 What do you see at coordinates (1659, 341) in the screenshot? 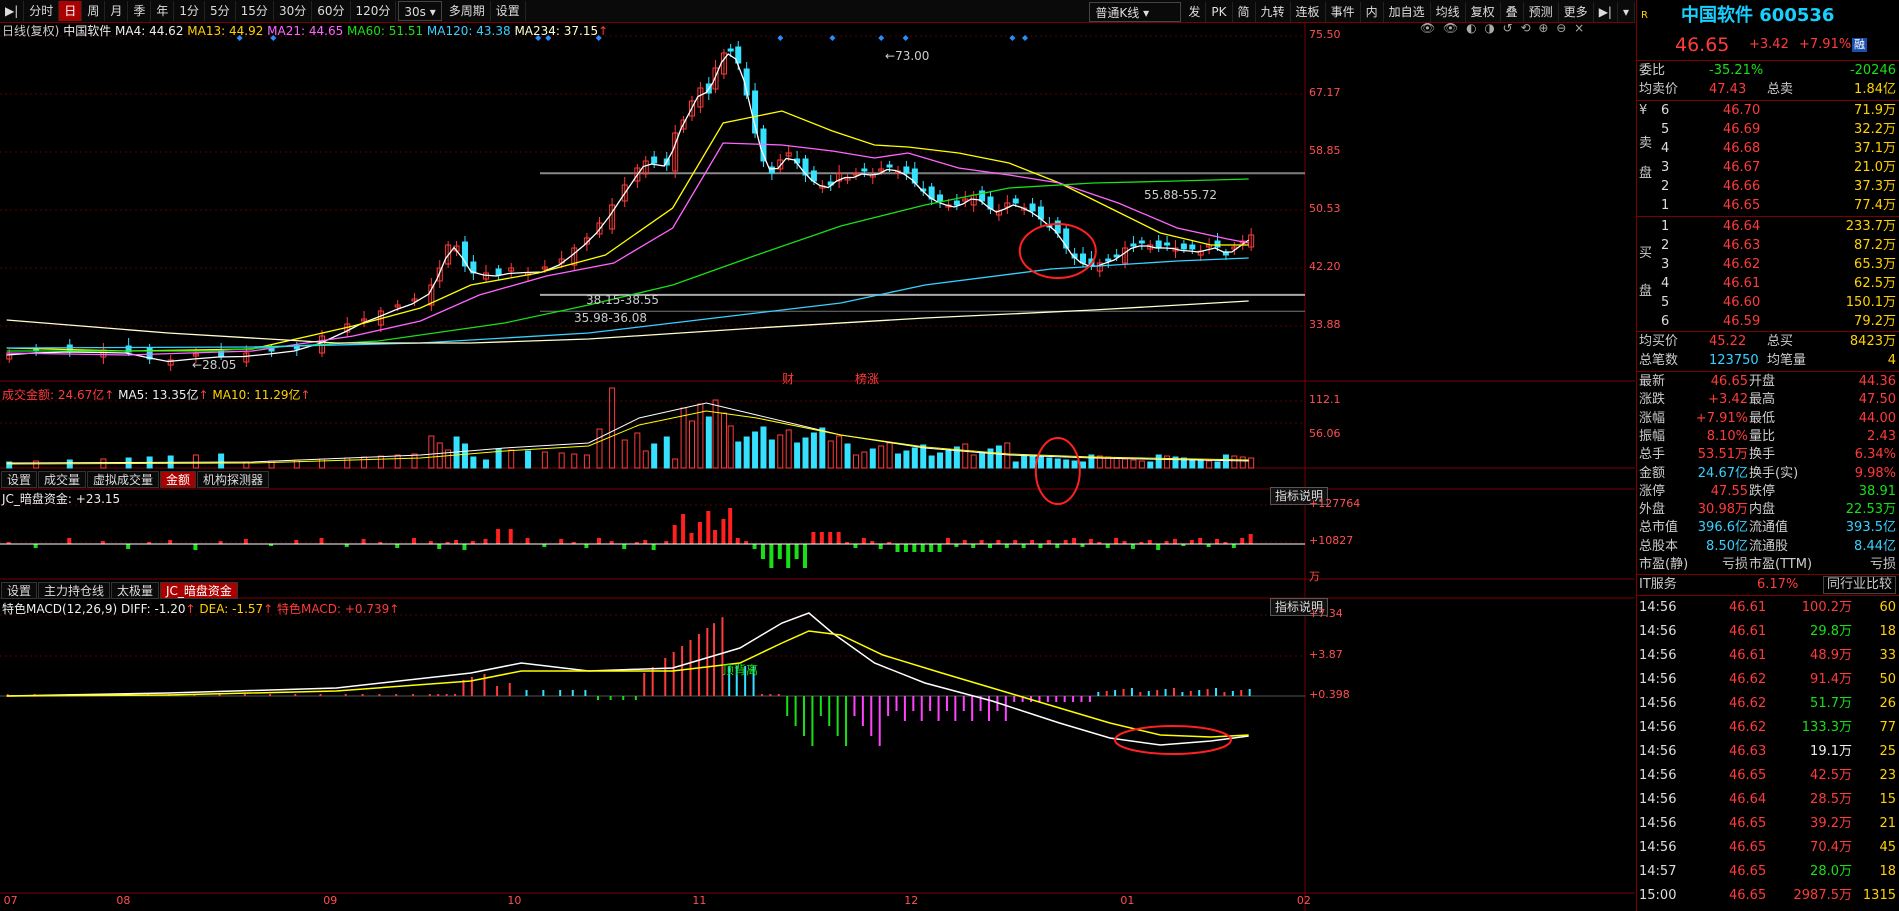
I see `avg-buy-label: 均买价` at bounding box center [1659, 341].